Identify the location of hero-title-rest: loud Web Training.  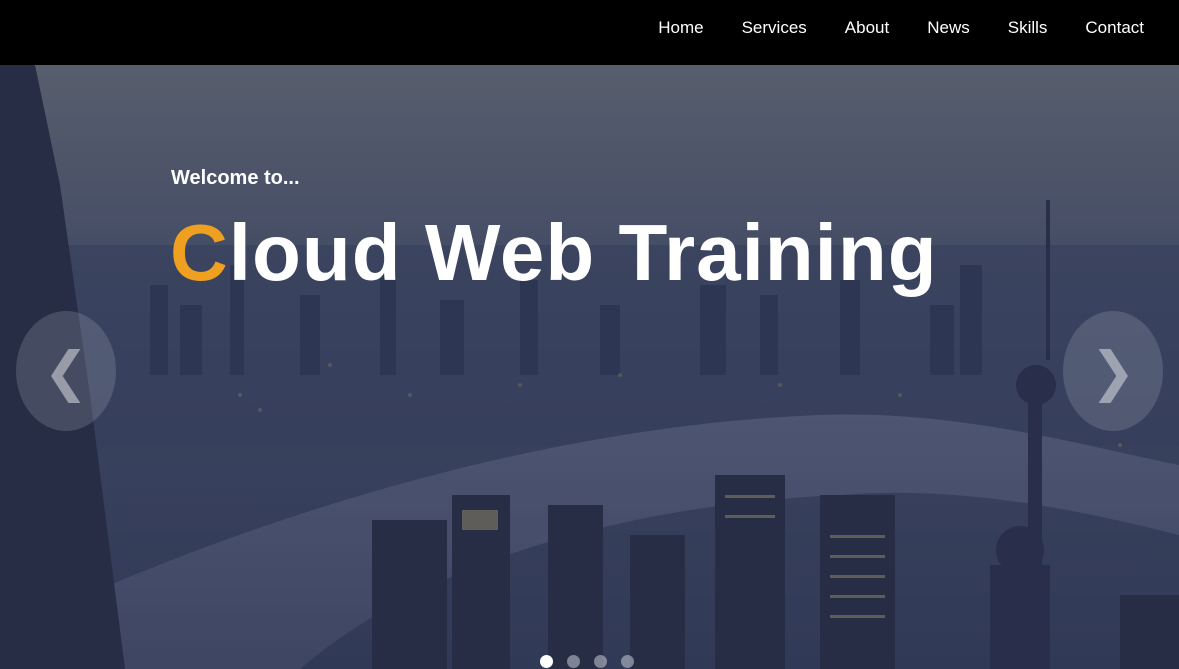
(583, 252).